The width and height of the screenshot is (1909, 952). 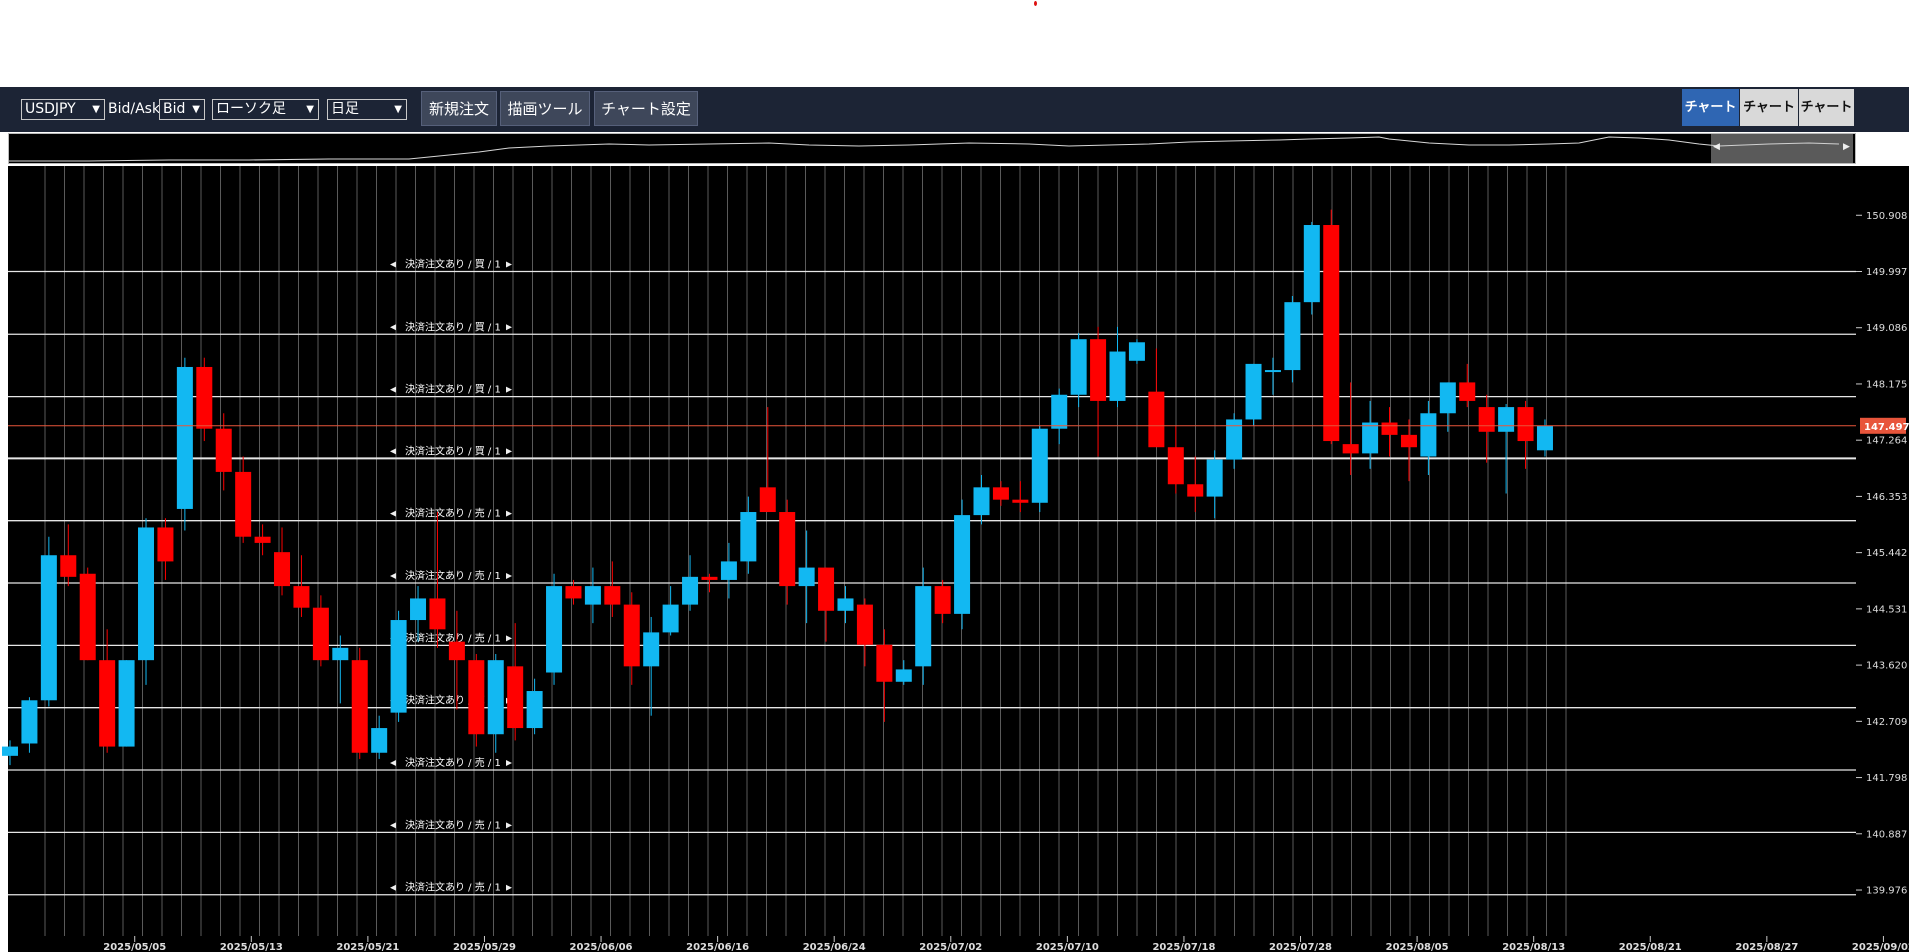 I want to click on order-line-label: 決済注文あり / 買 / 1, so click(x=453, y=450).